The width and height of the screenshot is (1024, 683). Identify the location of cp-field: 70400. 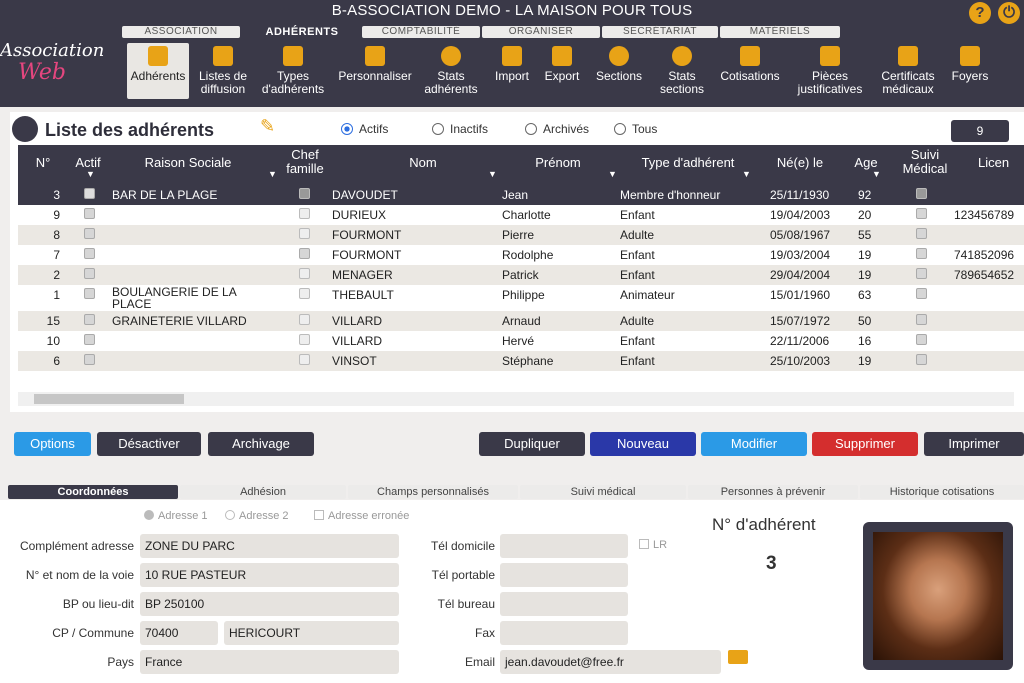
(179, 633).